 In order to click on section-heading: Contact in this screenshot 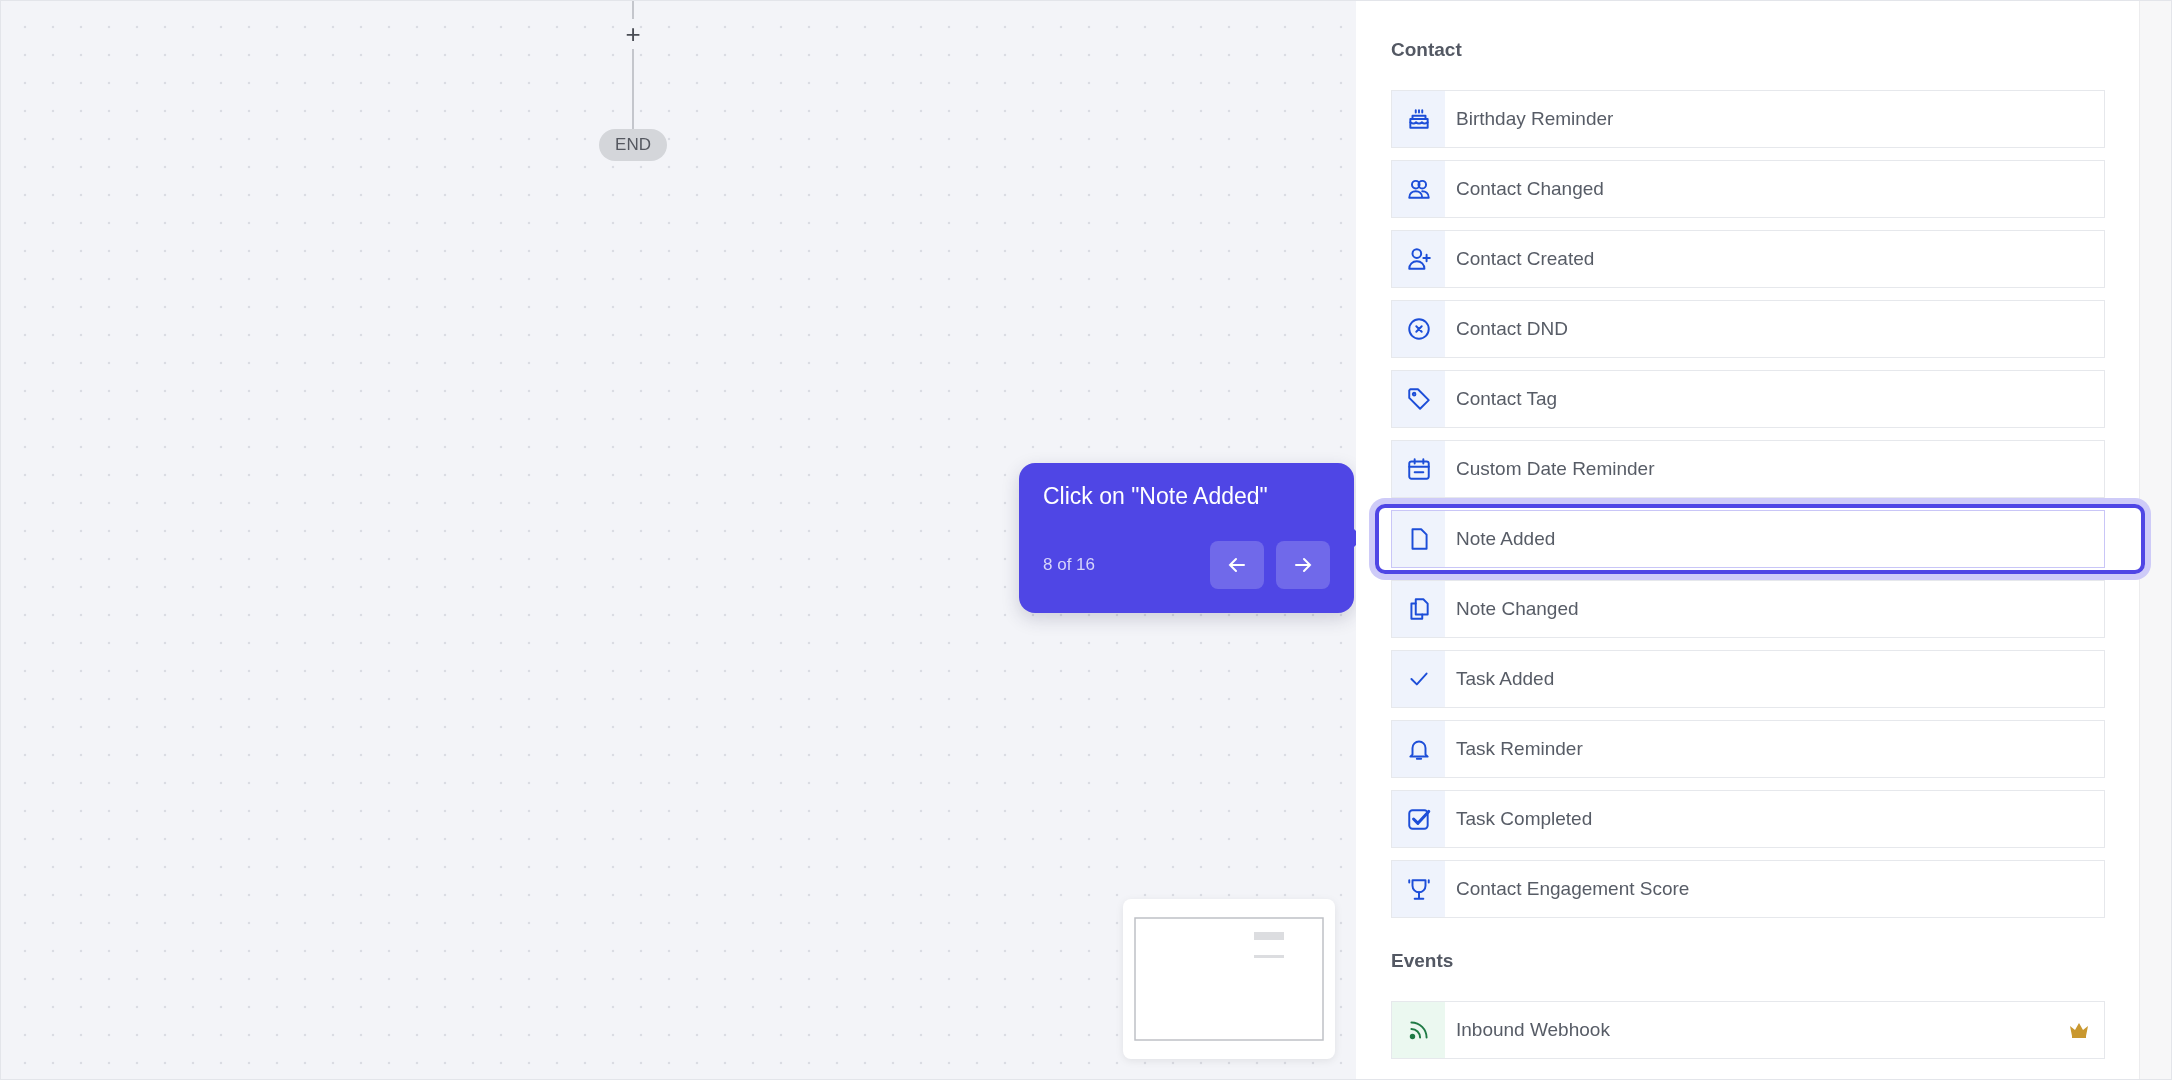, I will do `click(1427, 50)`.